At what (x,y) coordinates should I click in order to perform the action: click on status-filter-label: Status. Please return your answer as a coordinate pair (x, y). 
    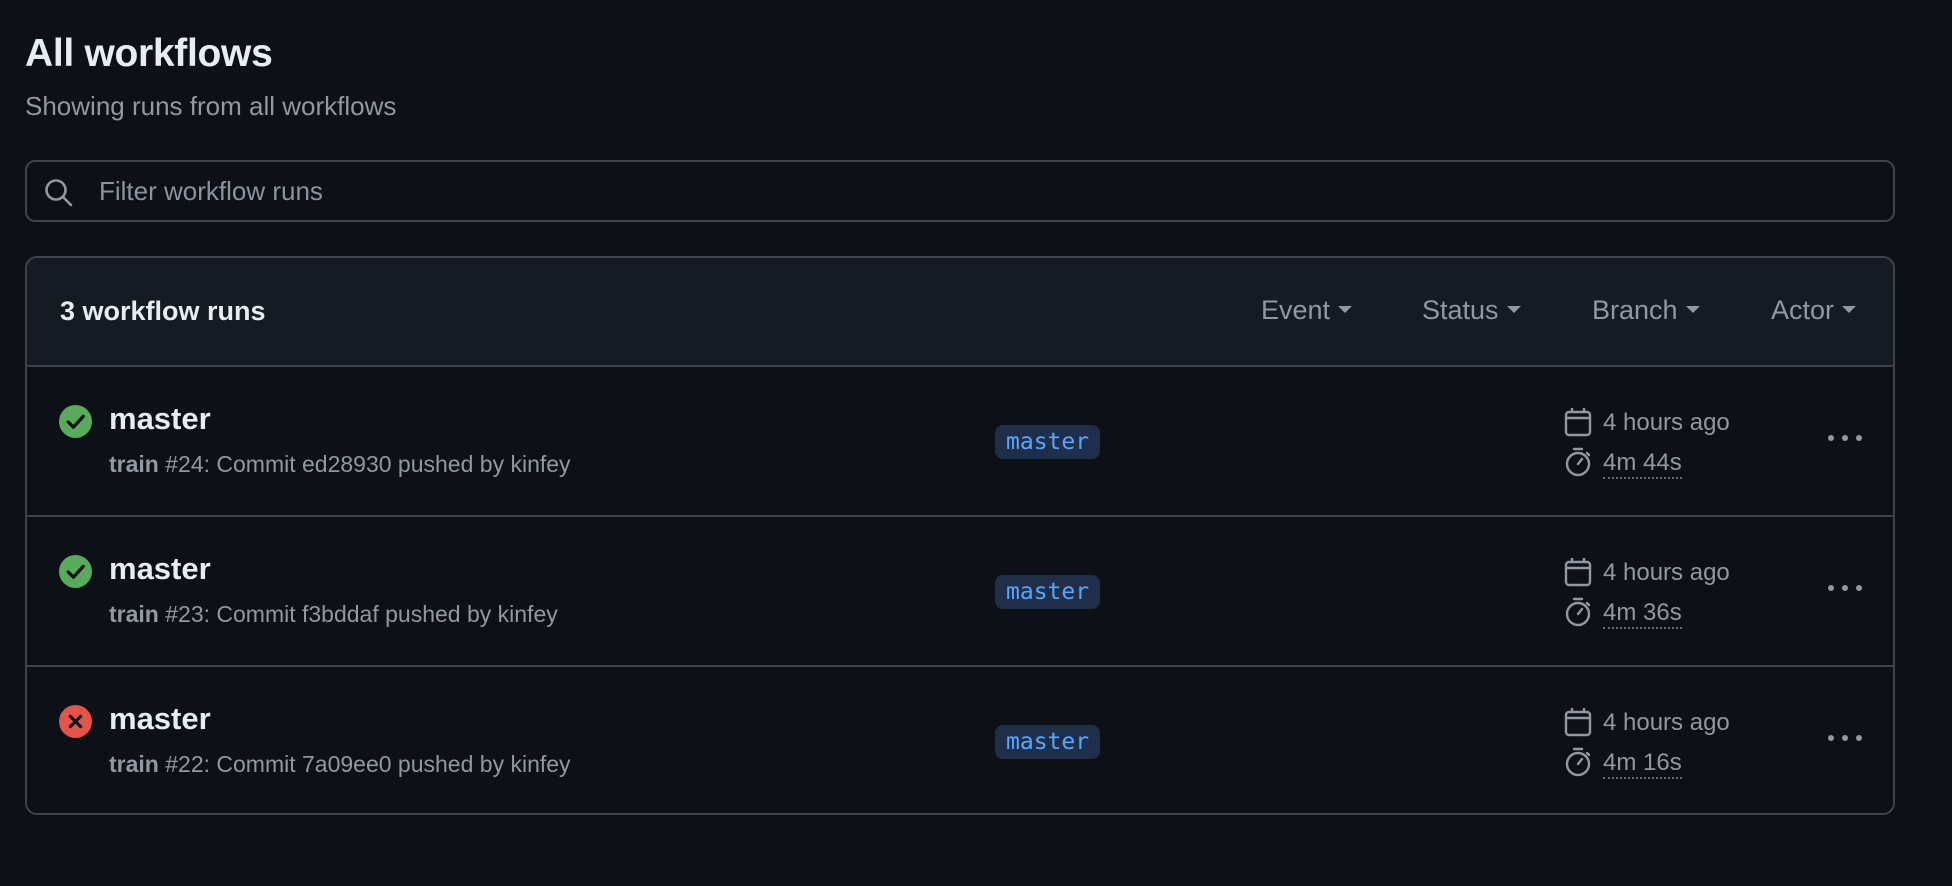
    Looking at the image, I should click on (1460, 310).